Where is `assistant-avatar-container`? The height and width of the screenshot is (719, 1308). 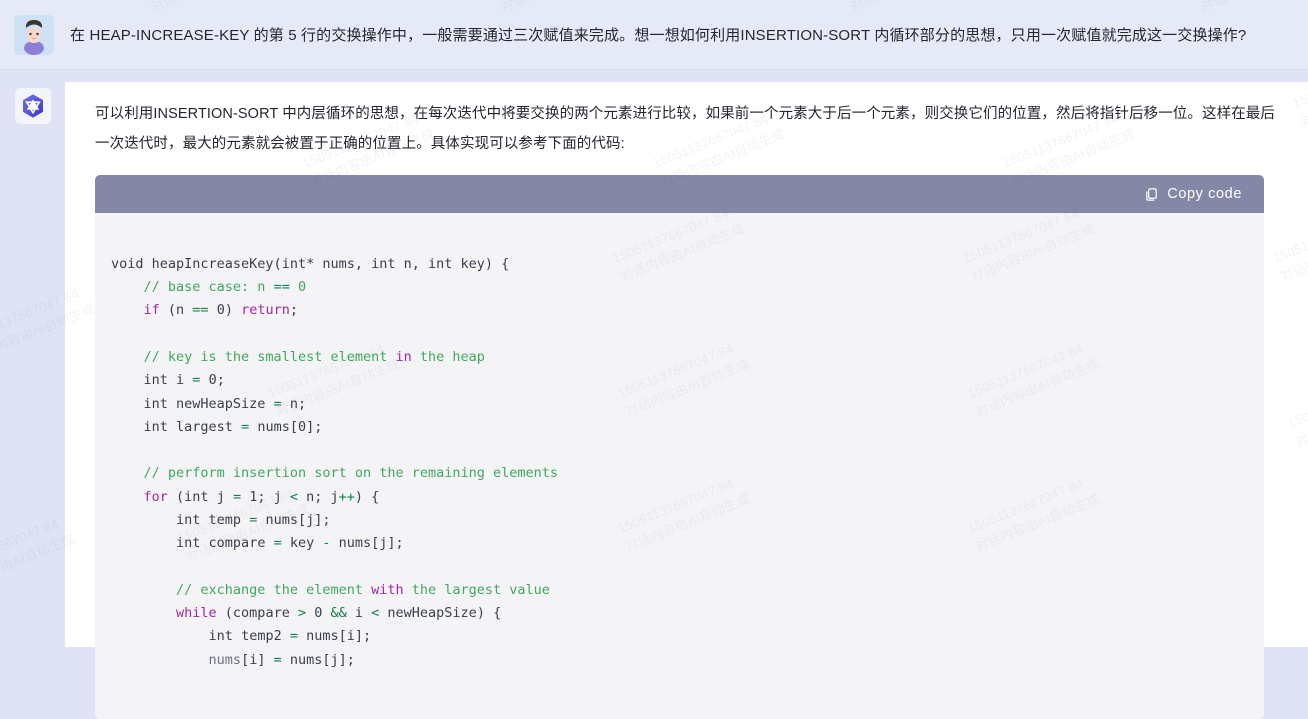 assistant-avatar-container is located at coordinates (32, 103).